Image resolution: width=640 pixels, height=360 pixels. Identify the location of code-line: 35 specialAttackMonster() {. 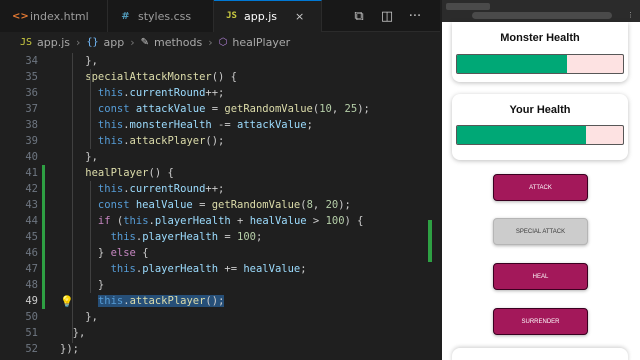
(220, 77).